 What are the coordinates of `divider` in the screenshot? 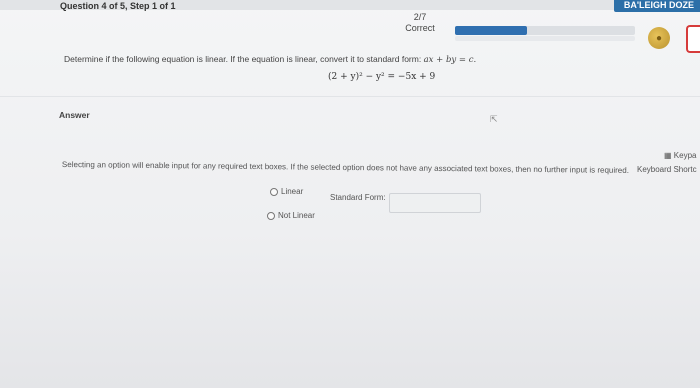 It's located at (350, 96).